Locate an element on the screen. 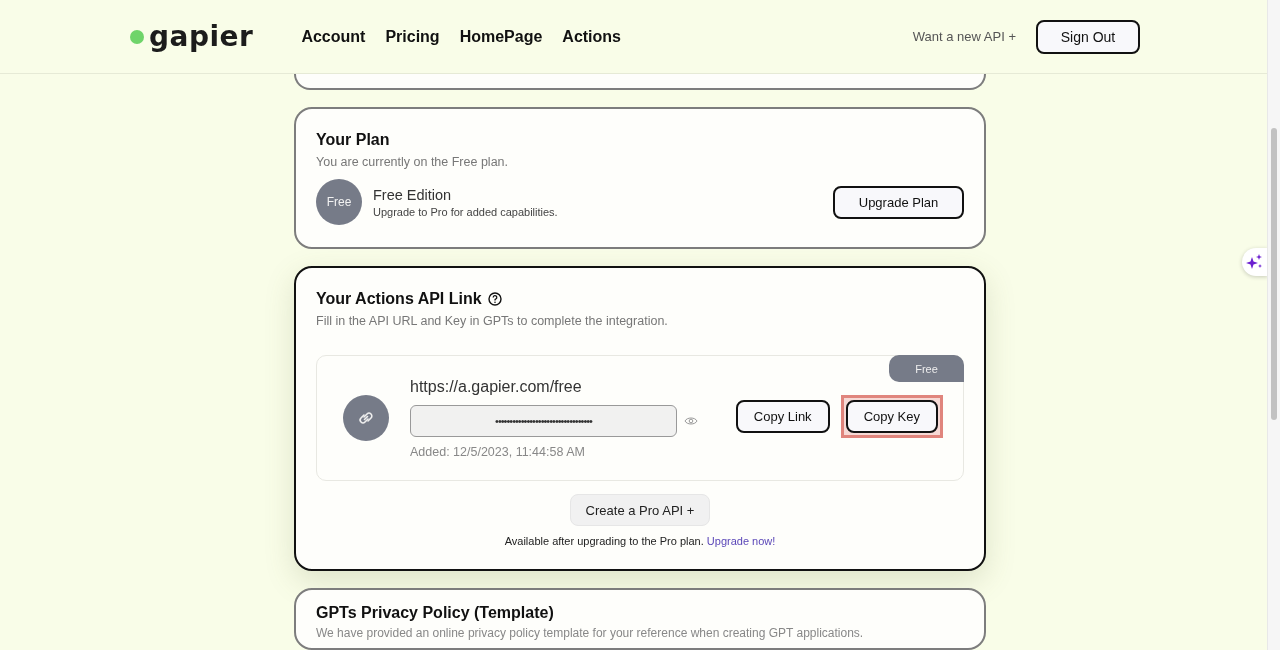 The image size is (1280, 650). nav-link: Actions is located at coordinates (591, 36).